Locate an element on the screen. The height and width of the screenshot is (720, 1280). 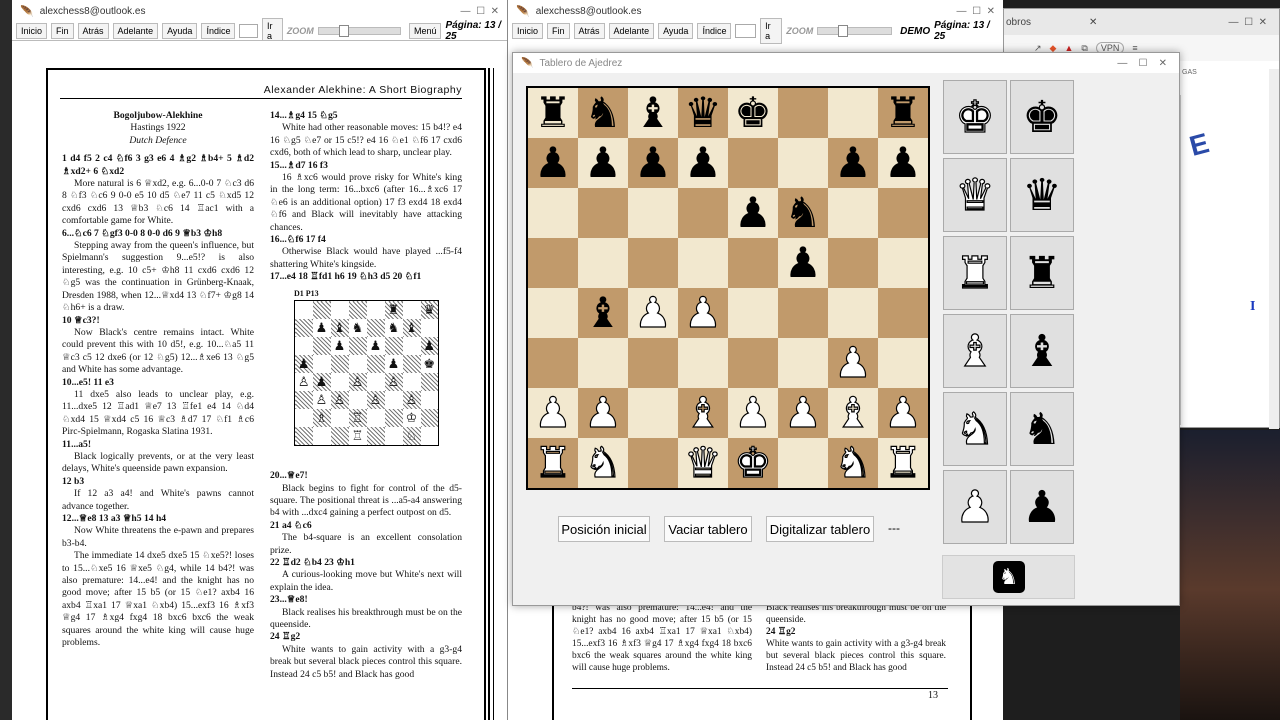
scrollbar is located at coordinates (1274, 249).